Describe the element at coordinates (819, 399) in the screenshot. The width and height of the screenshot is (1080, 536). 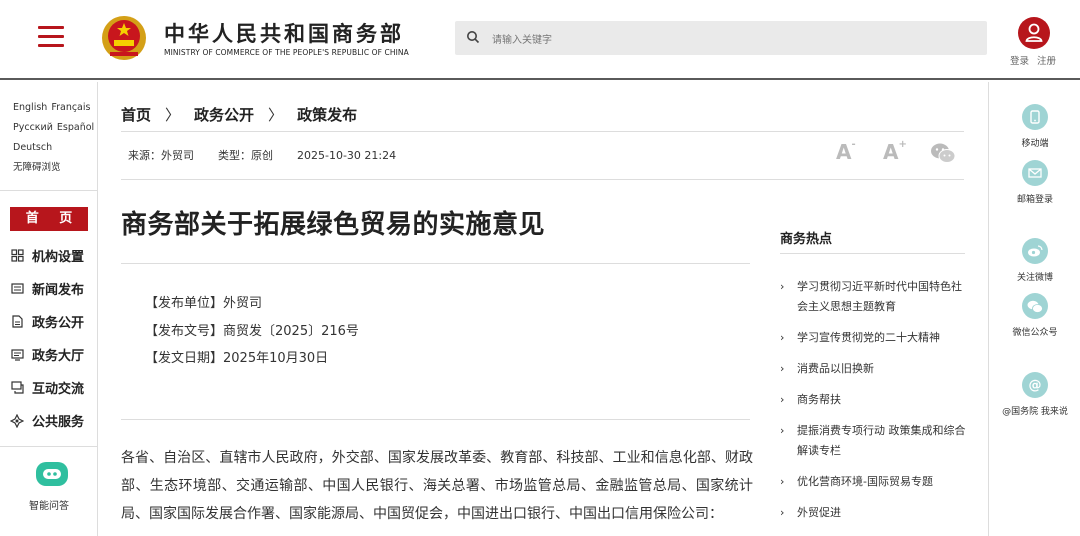
I see `hot-topic-label: 商务帮扶` at that location.